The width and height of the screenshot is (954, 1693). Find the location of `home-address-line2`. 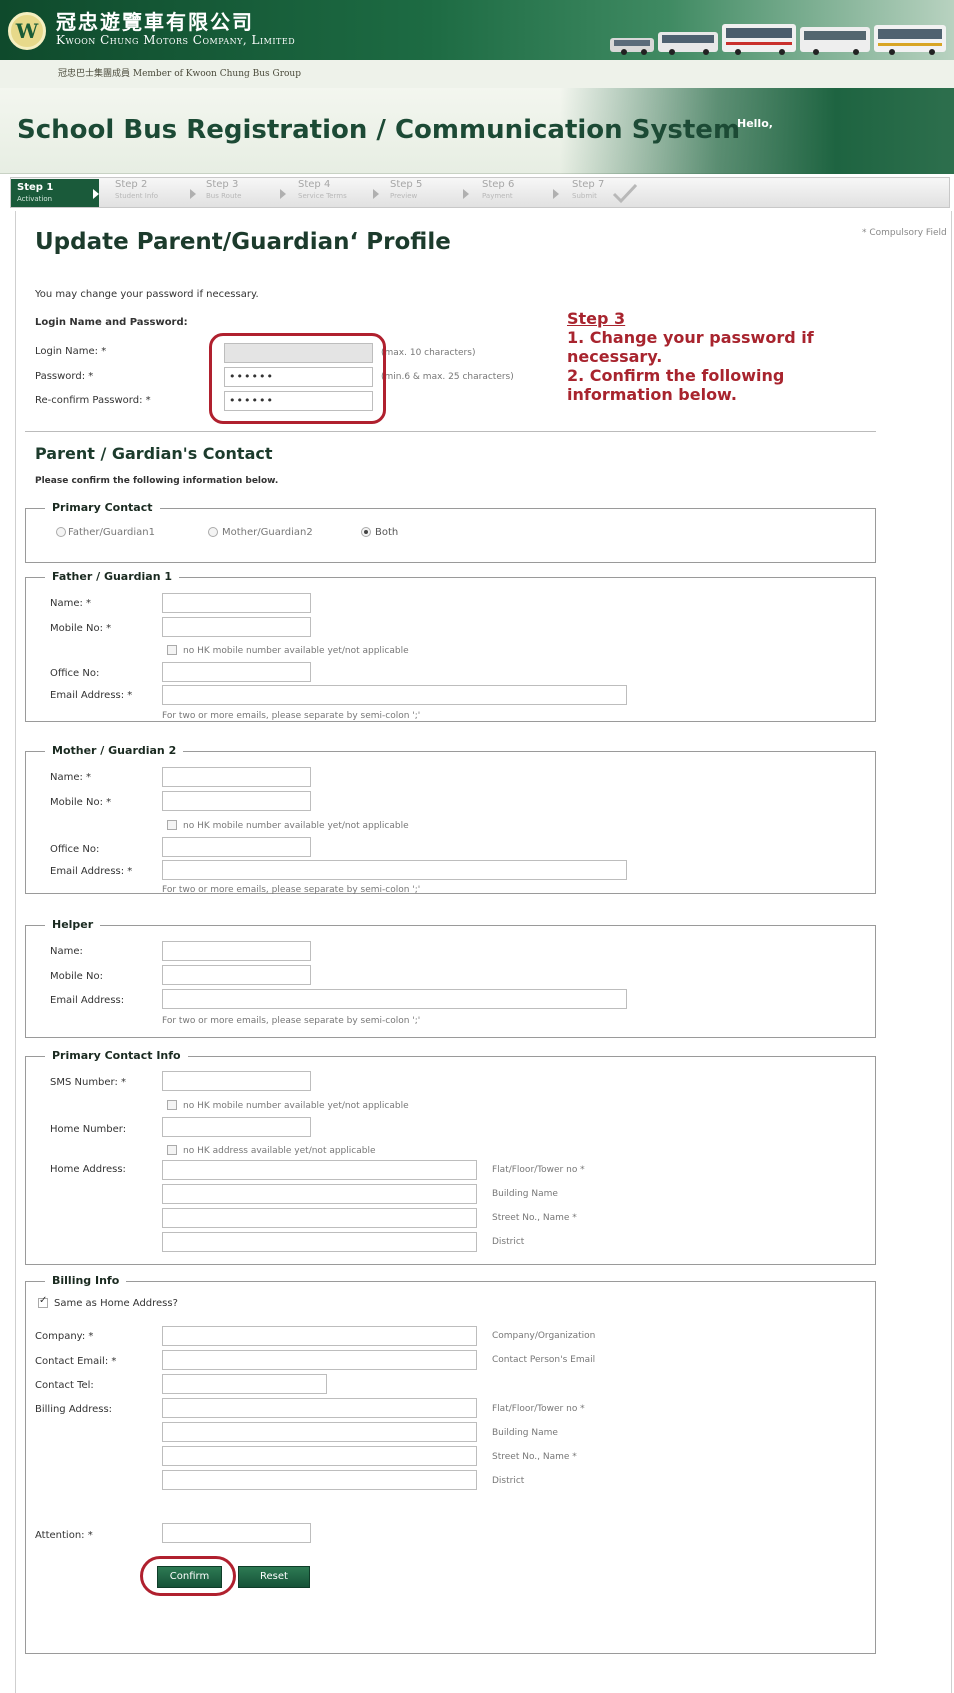

home-address-line2 is located at coordinates (319, 1194).